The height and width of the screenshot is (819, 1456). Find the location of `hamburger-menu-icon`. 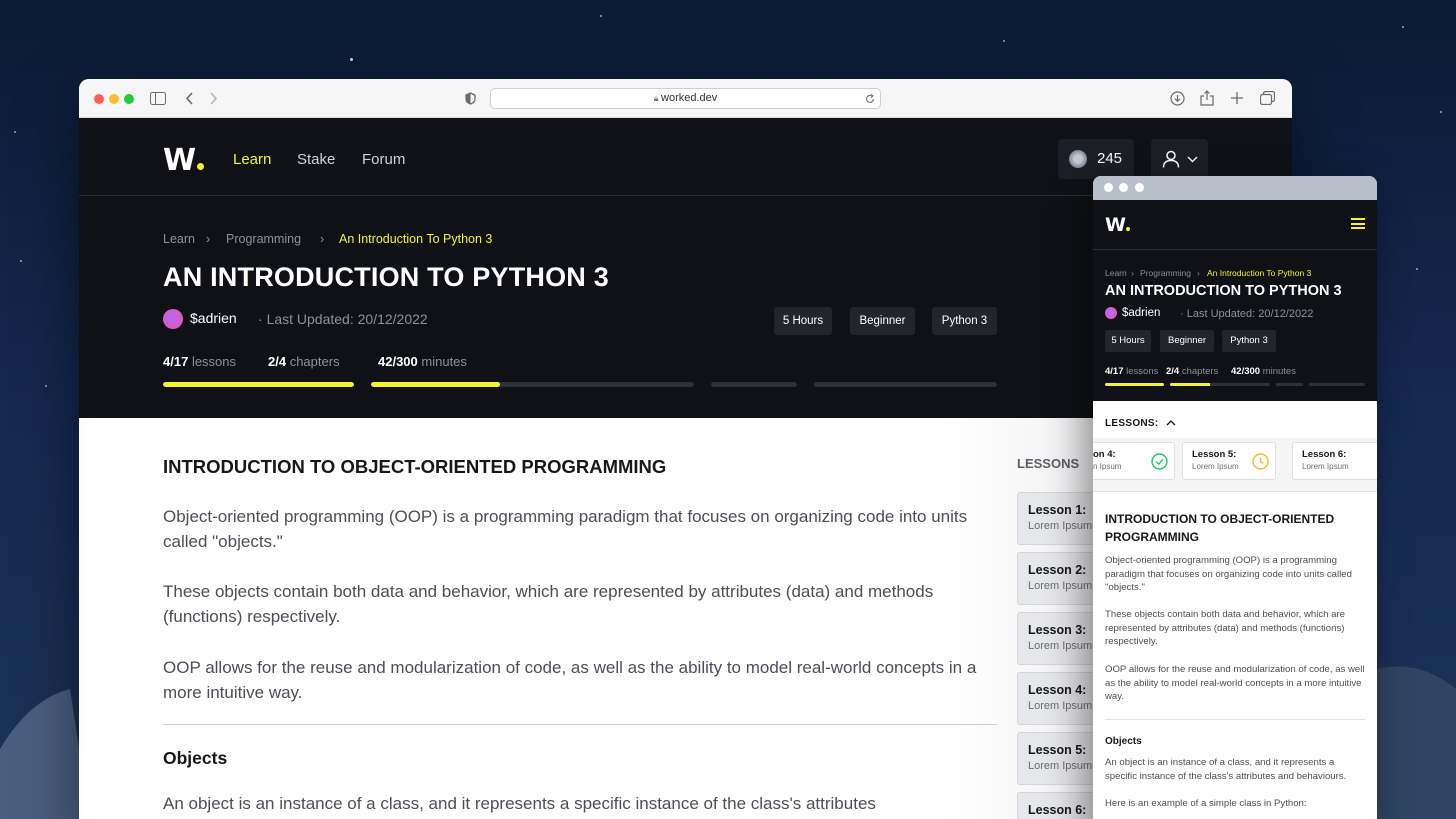

hamburger-menu-icon is located at coordinates (1358, 223).